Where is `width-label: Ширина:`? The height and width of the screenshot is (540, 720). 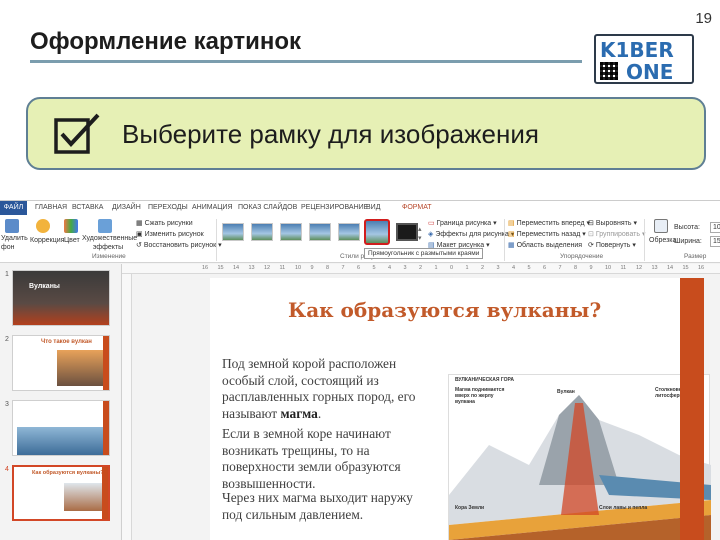 width-label: Ширина: is located at coordinates (688, 241).